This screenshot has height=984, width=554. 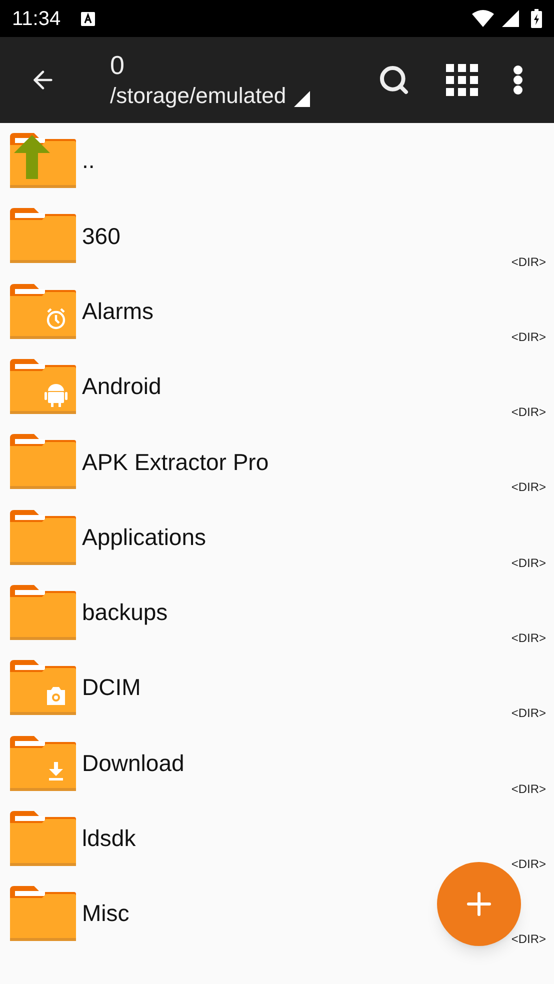 I want to click on status-time: 11:34, so click(x=36, y=19).